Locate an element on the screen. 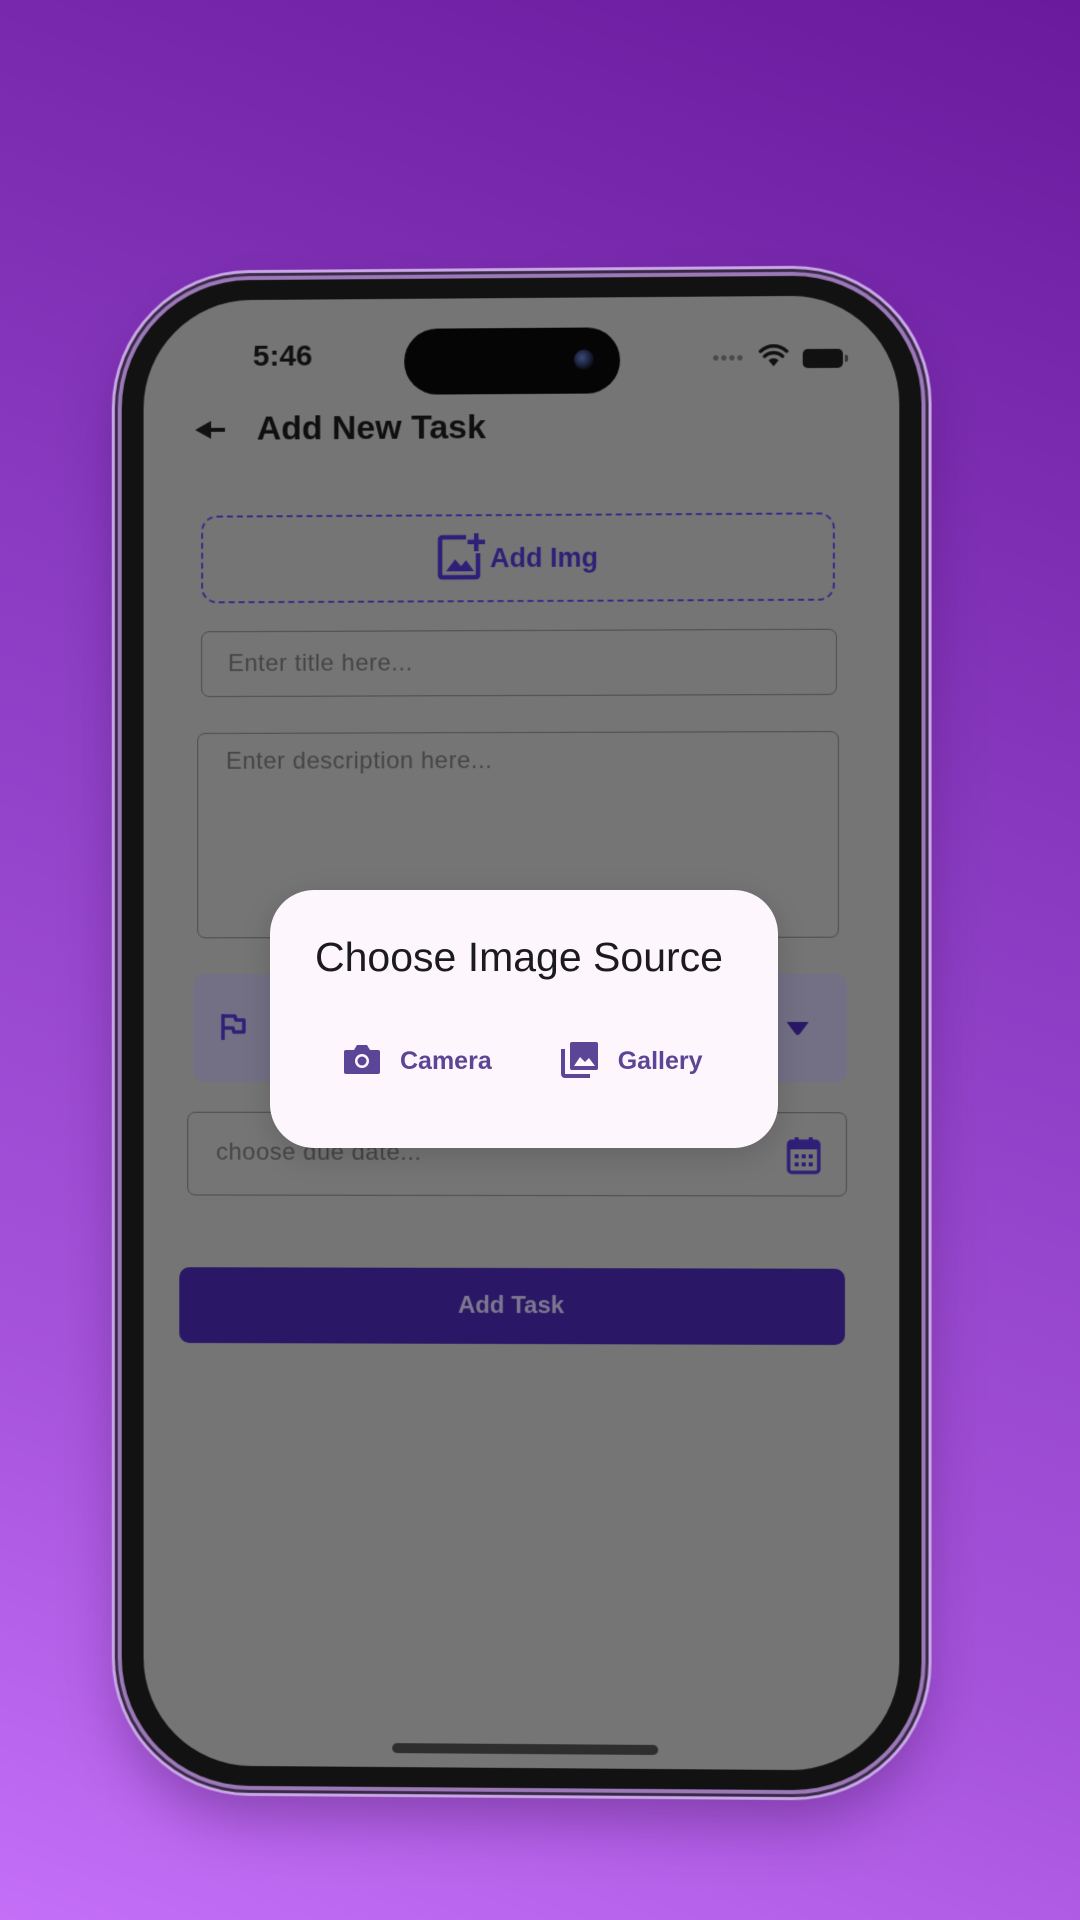  front-camera is located at coordinates (584, 359).